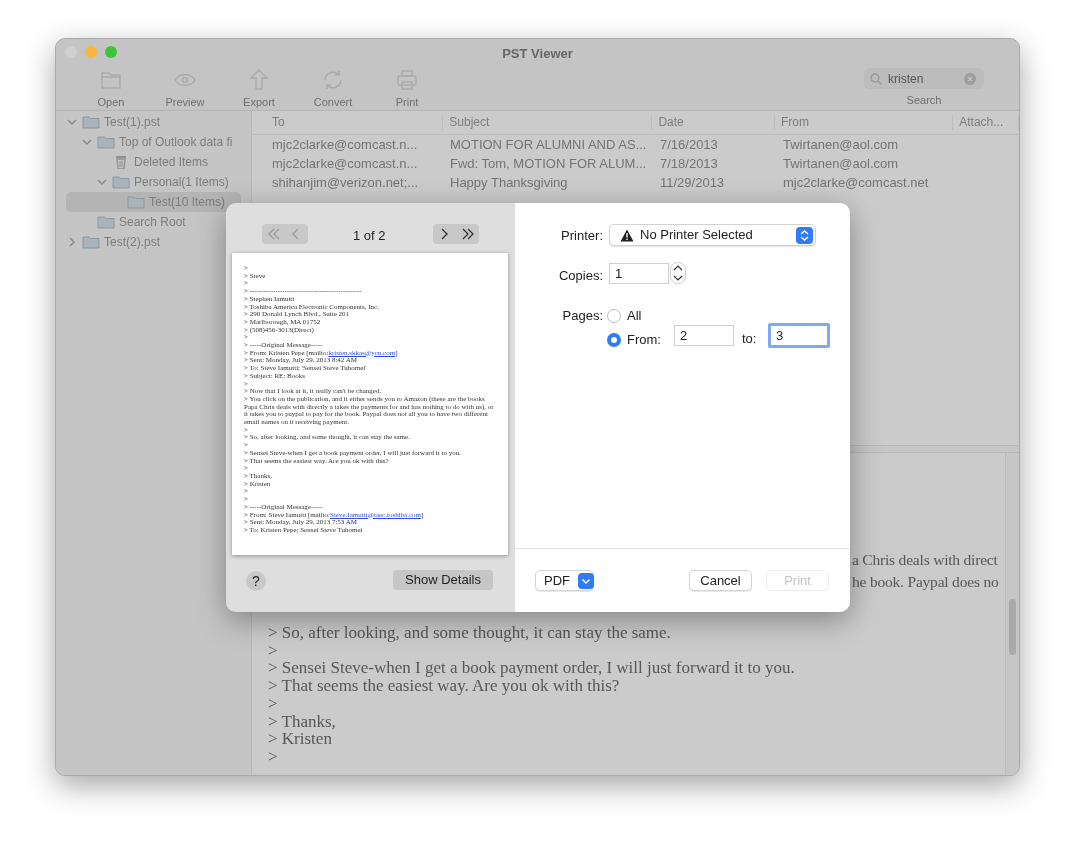  What do you see at coordinates (639, 273) in the screenshot?
I see `copies-field: 1` at bounding box center [639, 273].